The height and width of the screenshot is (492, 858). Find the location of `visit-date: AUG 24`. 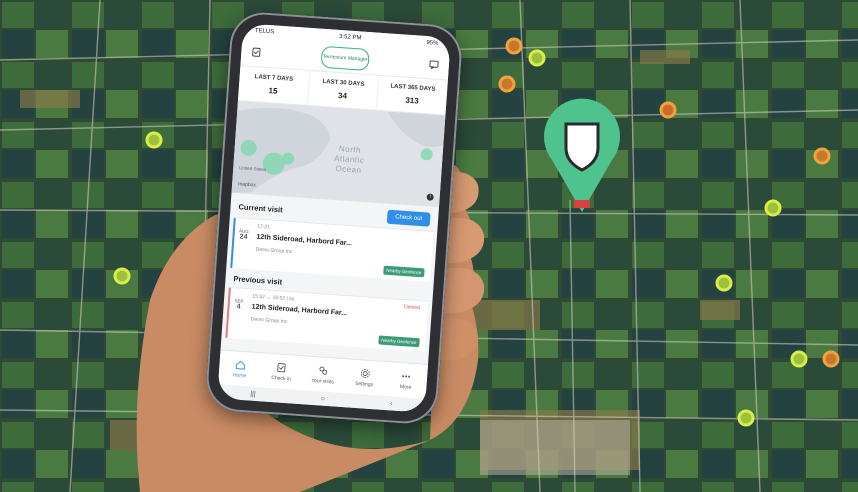

visit-date: AUG 24 is located at coordinates (243, 234).